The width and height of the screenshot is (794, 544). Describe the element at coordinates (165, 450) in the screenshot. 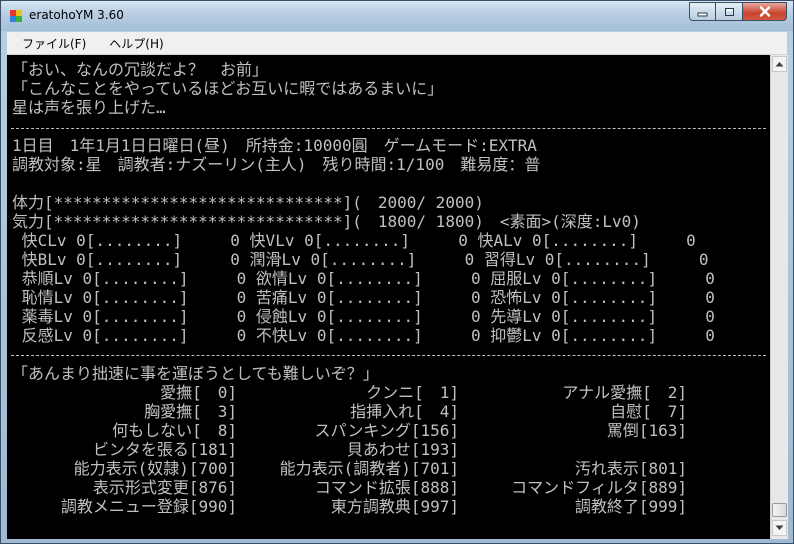

I see `command-option: ビンタを張る[181]` at that location.